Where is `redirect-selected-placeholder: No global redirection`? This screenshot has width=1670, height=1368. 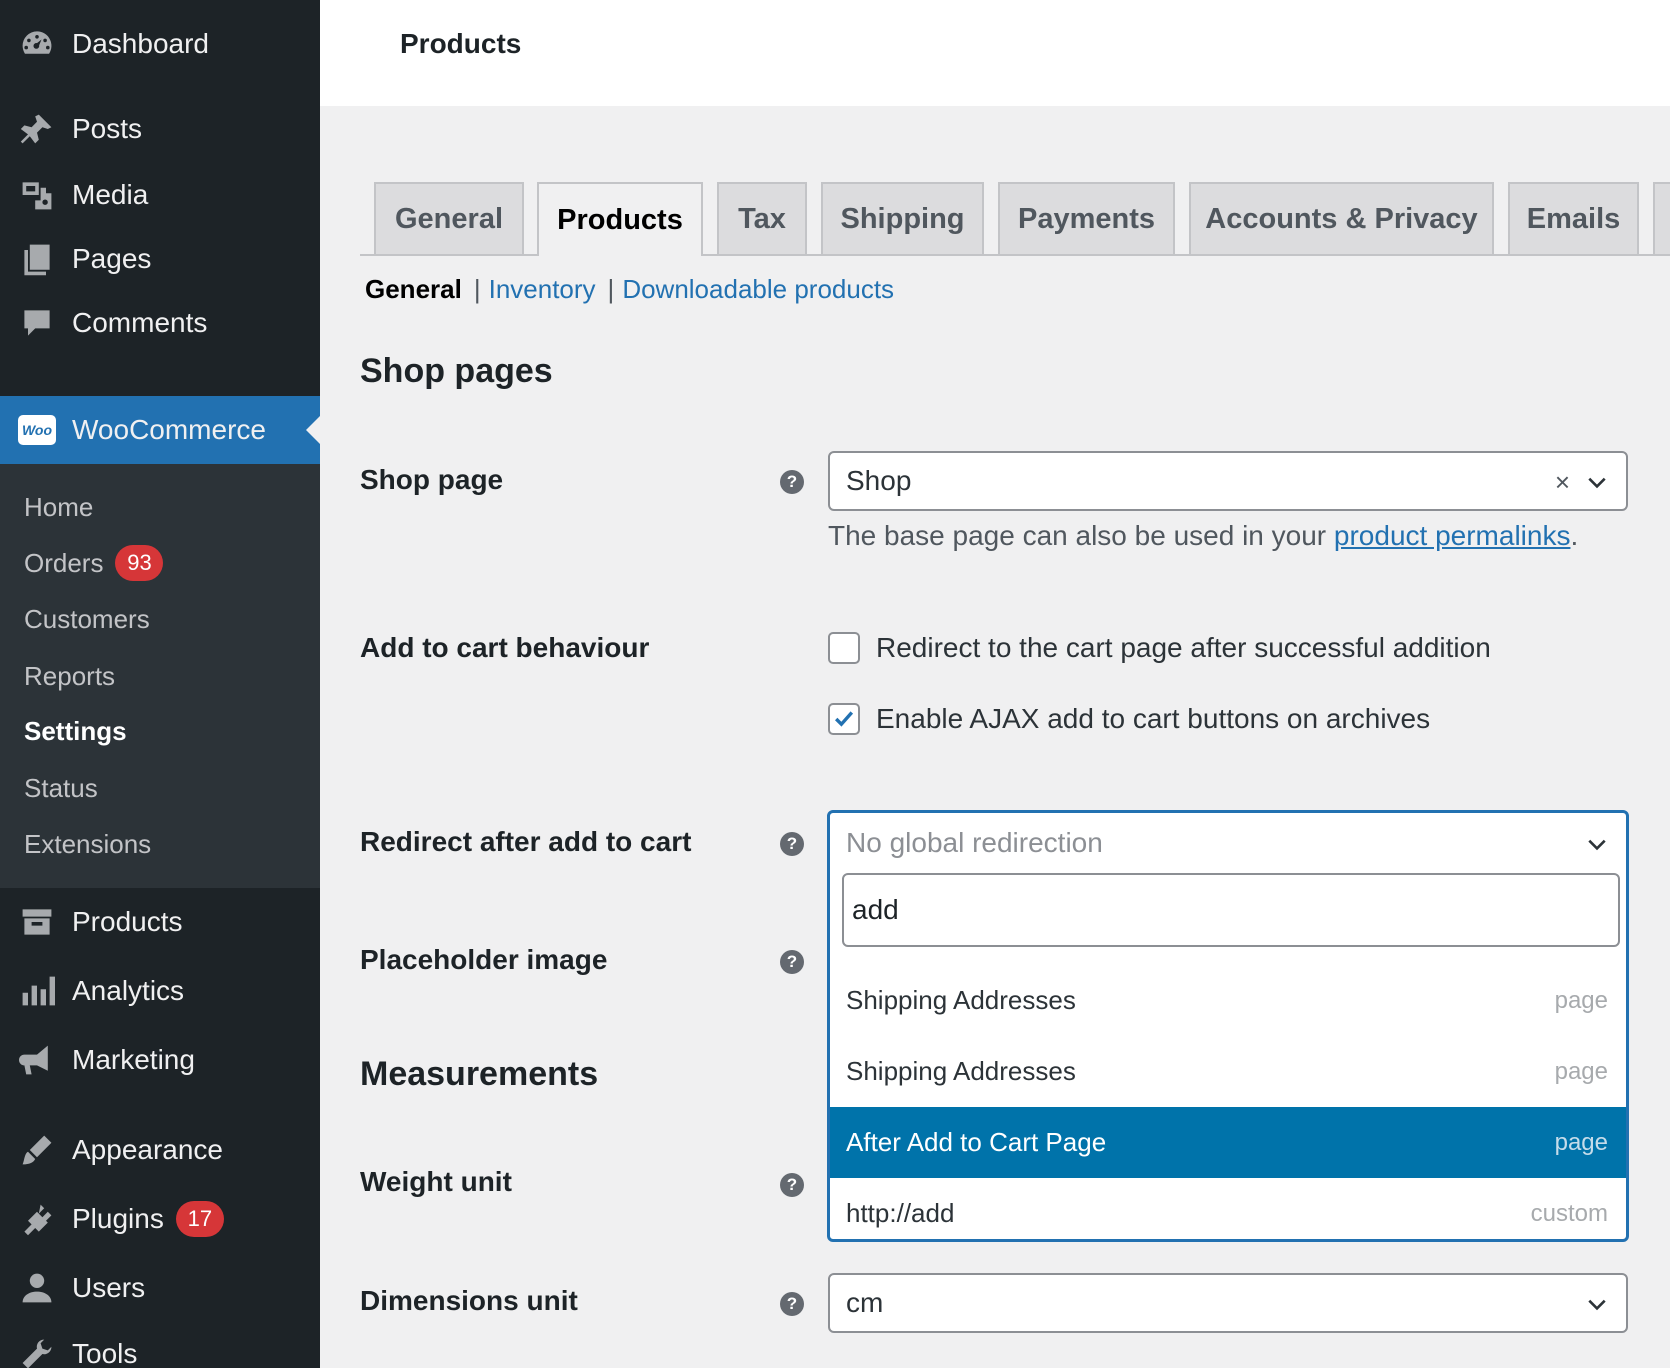 redirect-selected-placeholder: No global redirection is located at coordinates (974, 842).